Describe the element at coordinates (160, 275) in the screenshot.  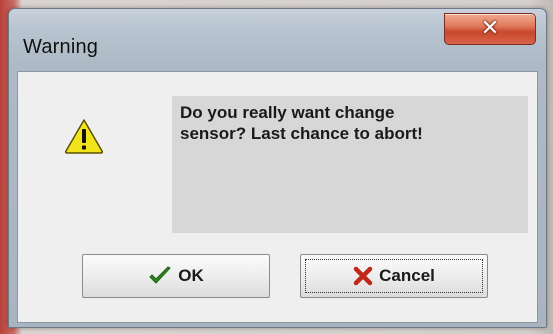
I see `checkmark-icon` at that location.